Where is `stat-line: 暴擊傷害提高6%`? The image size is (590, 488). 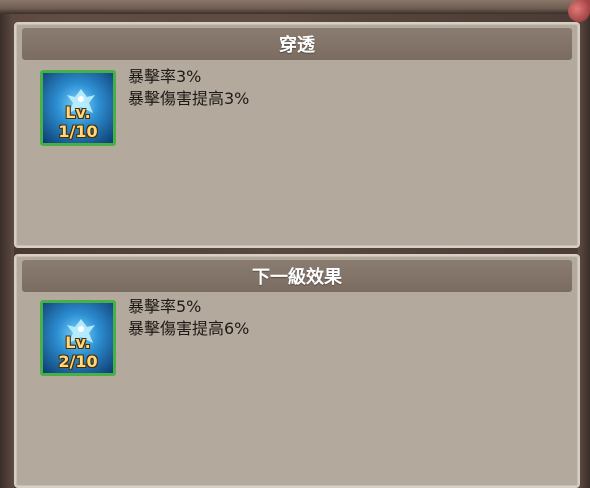 stat-line: 暴擊傷害提高6% is located at coordinates (189, 328).